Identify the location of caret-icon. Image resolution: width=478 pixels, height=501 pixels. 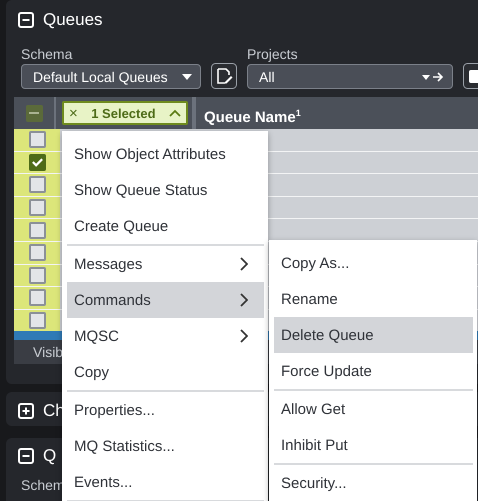
(187, 77).